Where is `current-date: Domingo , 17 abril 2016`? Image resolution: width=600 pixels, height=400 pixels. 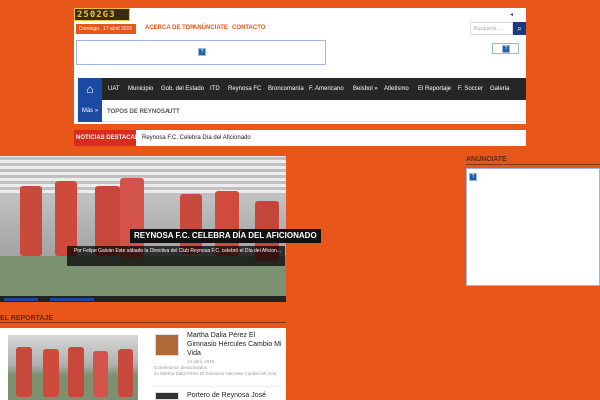
current-date: Domingo , 17 abril 2016 is located at coordinates (106, 29).